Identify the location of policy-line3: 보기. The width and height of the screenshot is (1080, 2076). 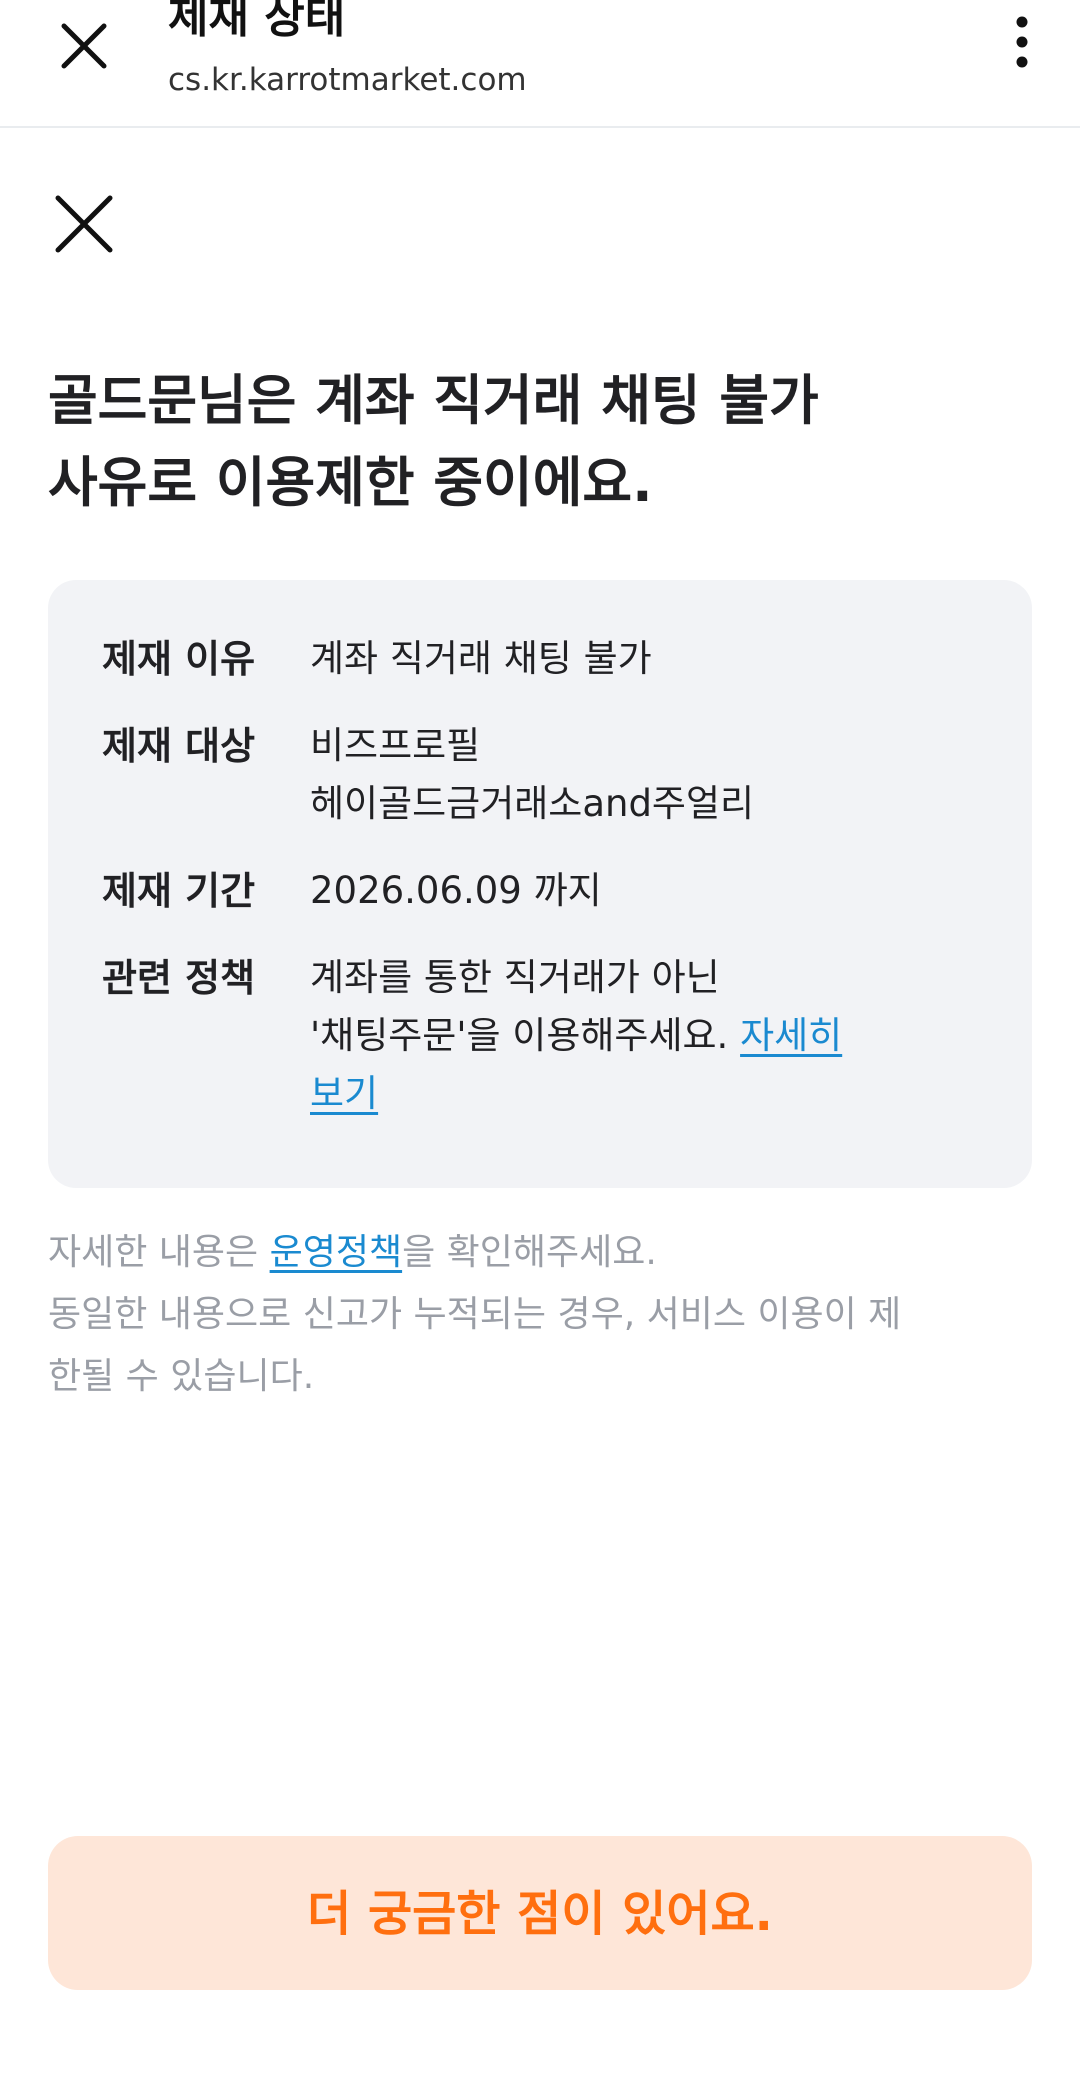
(640, 1094).